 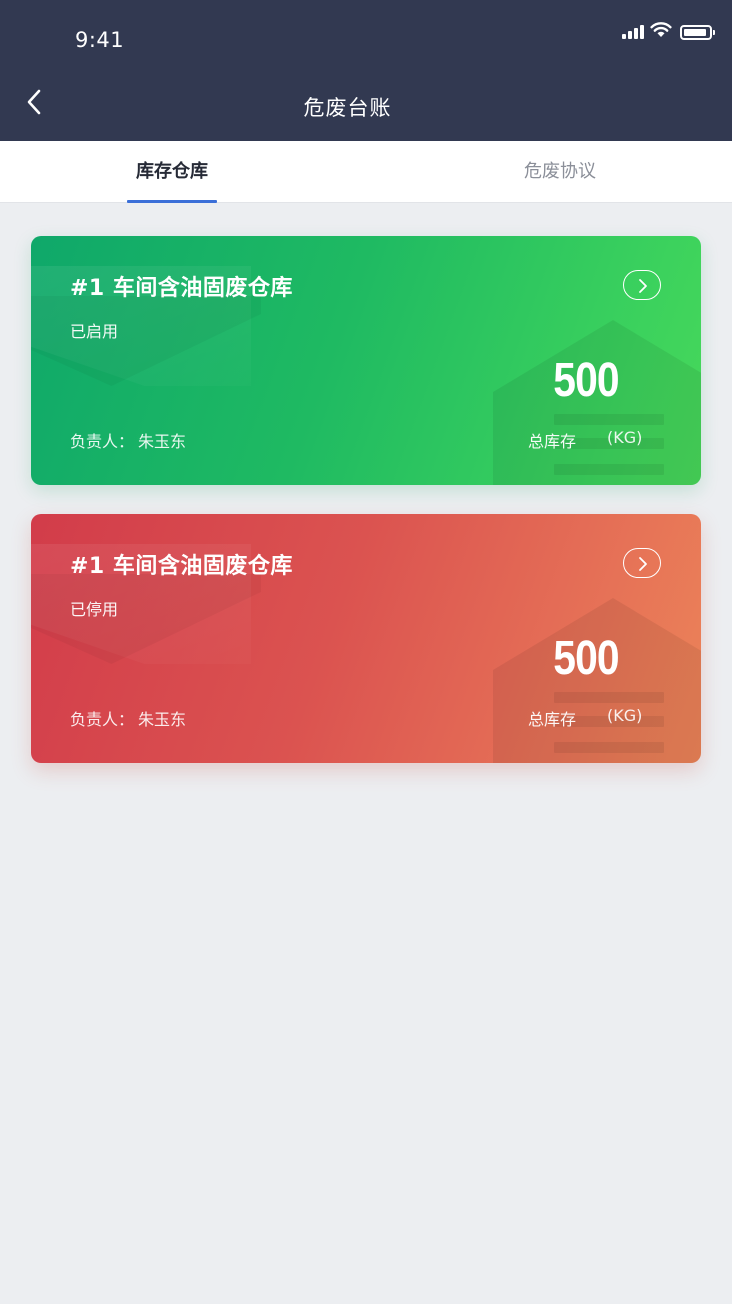 What do you see at coordinates (172, 172) in the screenshot?
I see `tab-inventory-warehouse: 库存仓库` at bounding box center [172, 172].